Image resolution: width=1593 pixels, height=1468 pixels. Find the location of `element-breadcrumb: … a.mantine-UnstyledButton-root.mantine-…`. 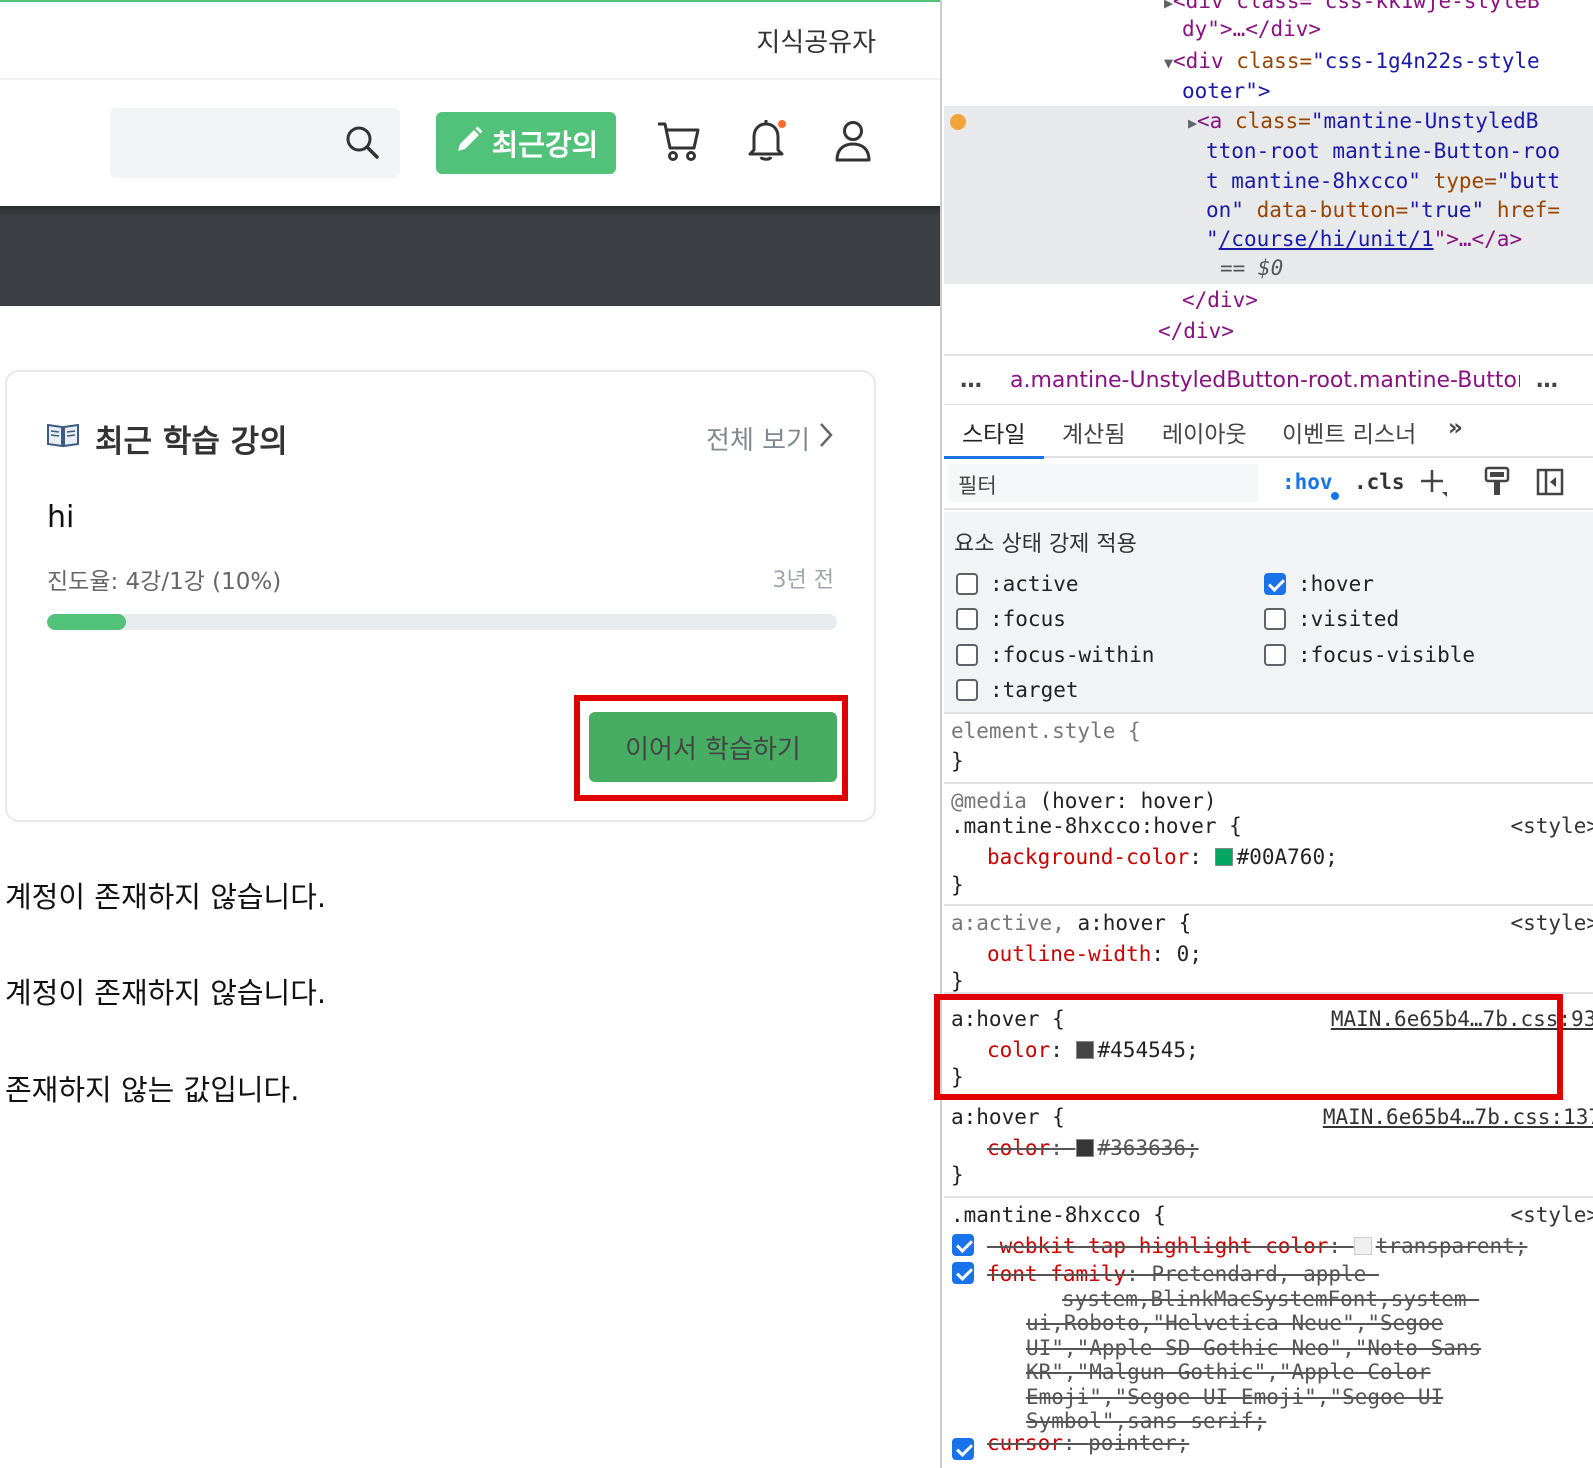

element-breadcrumb: … a.mantine-UnstyledButton-root.mantine-… is located at coordinates (1268, 379).